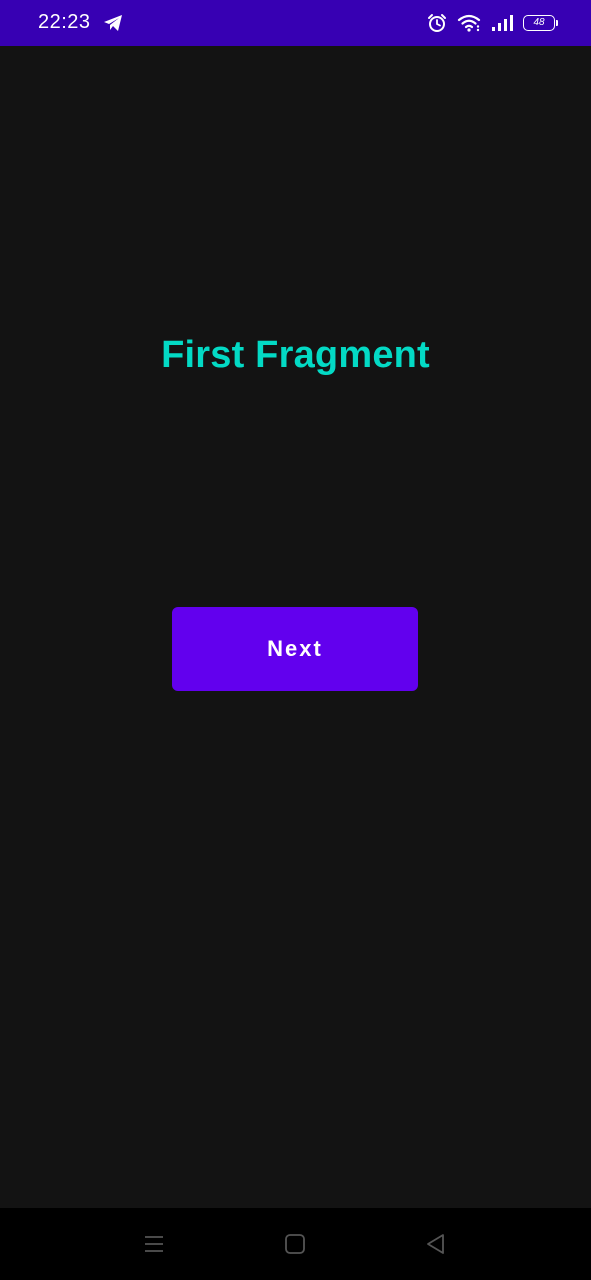  Describe the element at coordinates (295, 23) in the screenshot. I see `status-bar: 22:23 48` at that location.